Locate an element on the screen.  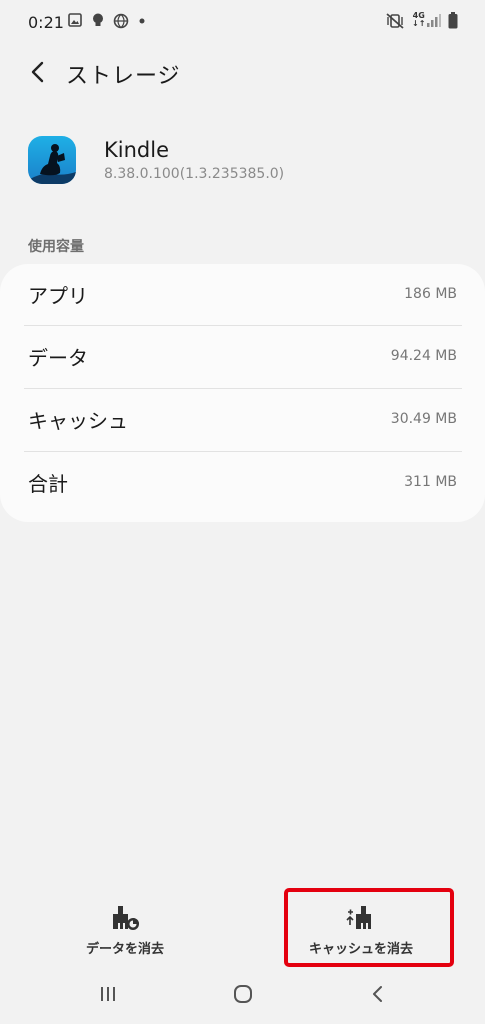
row-label: データ is located at coordinates (58, 358).